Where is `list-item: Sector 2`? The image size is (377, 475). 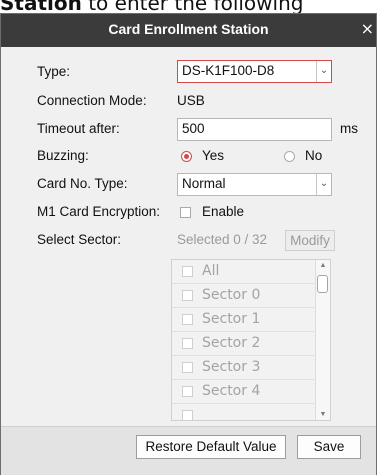
list-item: Sector 2 is located at coordinates (243, 344).